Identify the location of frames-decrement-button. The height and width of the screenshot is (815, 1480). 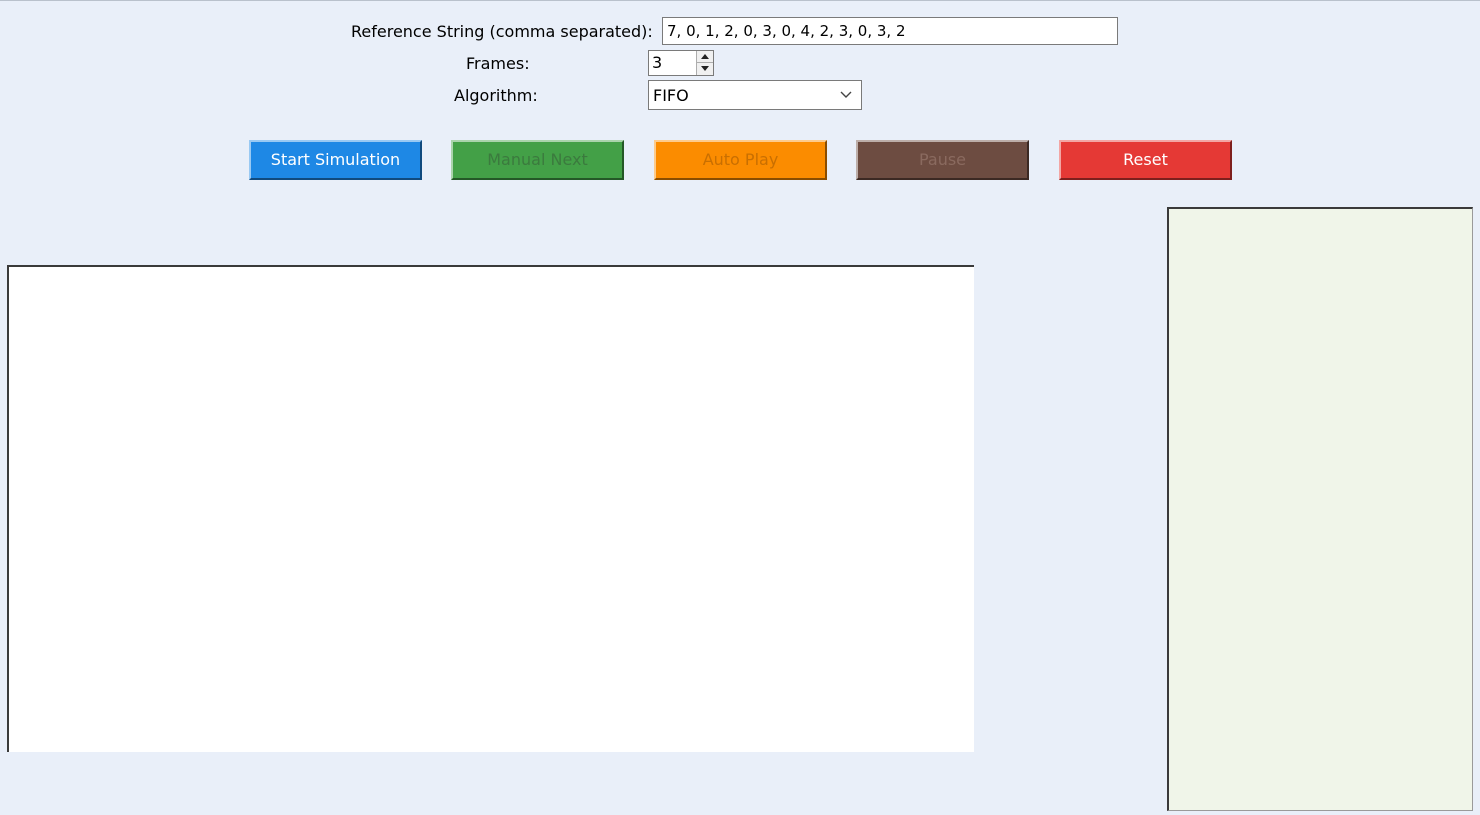
(705, 69).